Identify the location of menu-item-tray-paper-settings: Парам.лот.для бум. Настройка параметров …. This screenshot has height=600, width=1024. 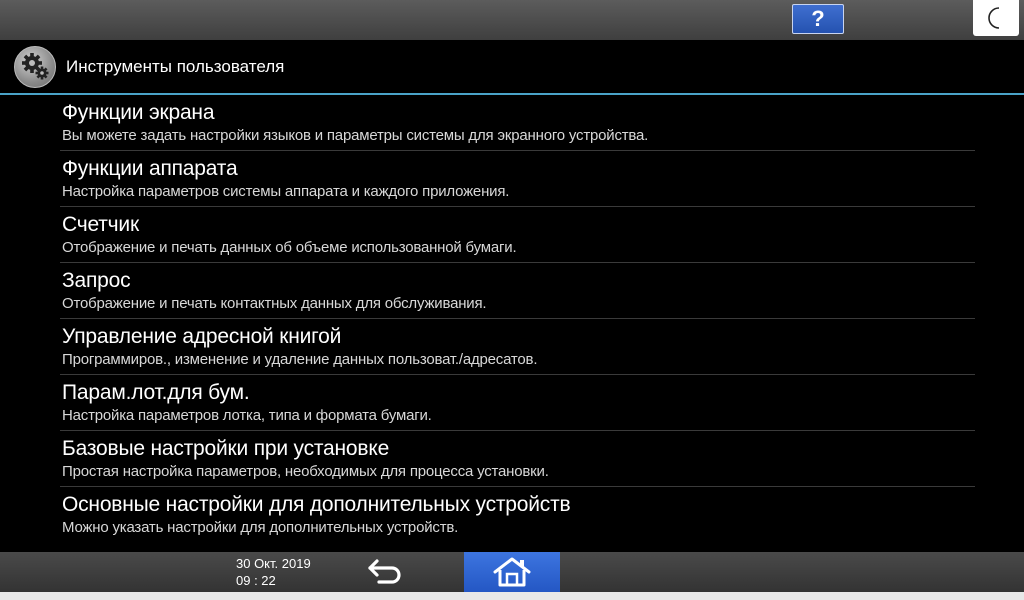
(517, 403).